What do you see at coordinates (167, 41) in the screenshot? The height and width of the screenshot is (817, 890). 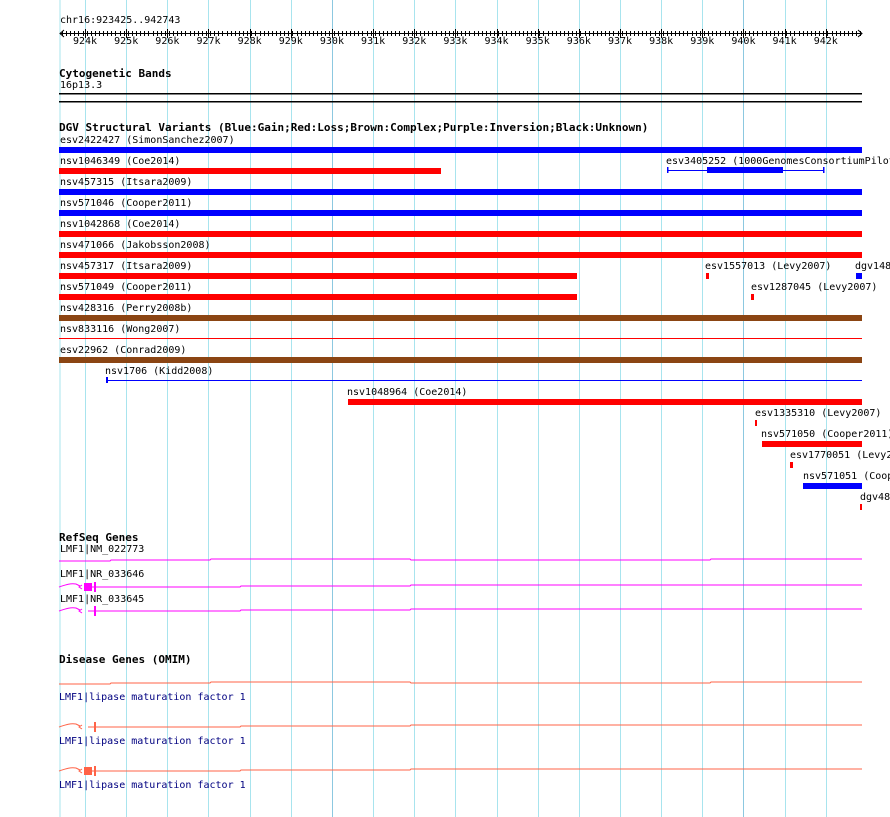 I see `ruler-tick-label: 926k` at bounding box center [167, 41].